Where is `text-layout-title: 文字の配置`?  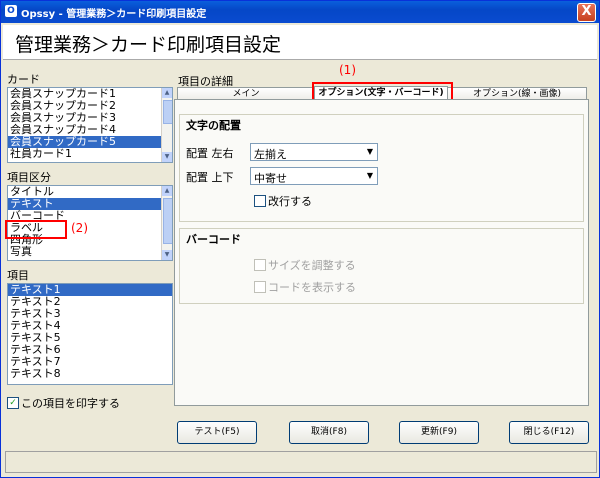
text-layout-title: 文字の配置 is located at coordinates (213, 125).